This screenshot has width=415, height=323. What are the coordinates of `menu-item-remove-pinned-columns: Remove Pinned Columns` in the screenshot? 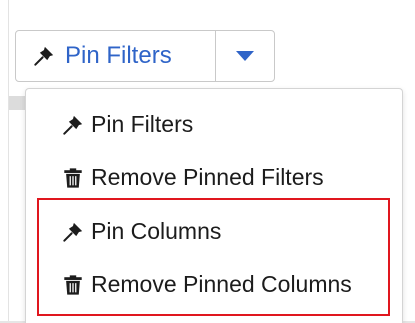 It's located at (207, 284).